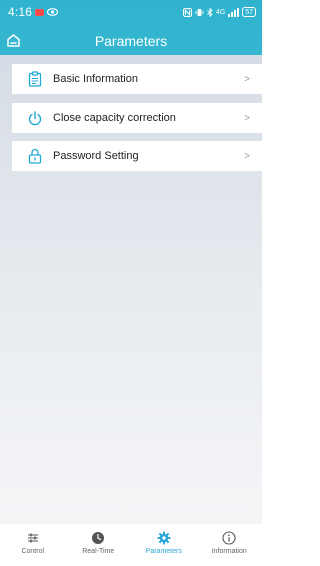 Image resolution: width=320 pixels, height=566 pixels. What do you see at coordinates (33, 12) in the screenshot?
I see `status-left: 4:16` at bounding box center [33, 12].